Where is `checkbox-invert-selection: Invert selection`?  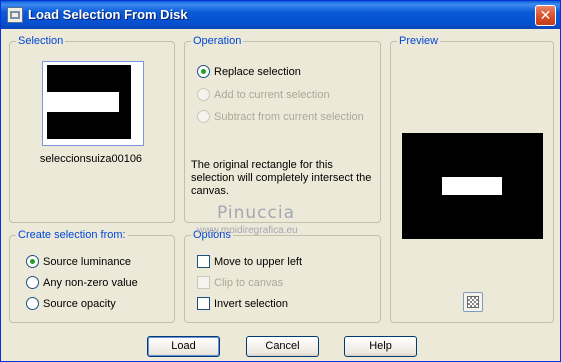
checkbox-invert-selection: Invert selection is located at coordinates (242, 304).